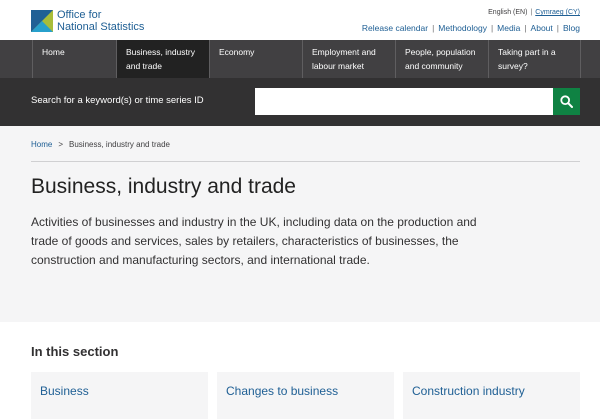 Image resolution: width=600 pixels, height=419 pixels. What do you see at coordinates (404, 101) in the screenshot?
I see `search-input` at bounding box center [404, 101].